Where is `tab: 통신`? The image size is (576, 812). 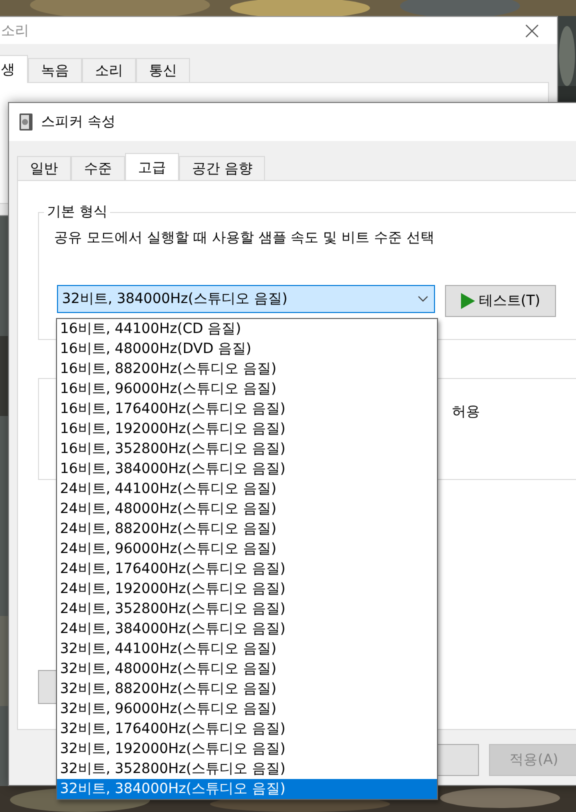
tab: 통신 is located at coordinates (163, 70).